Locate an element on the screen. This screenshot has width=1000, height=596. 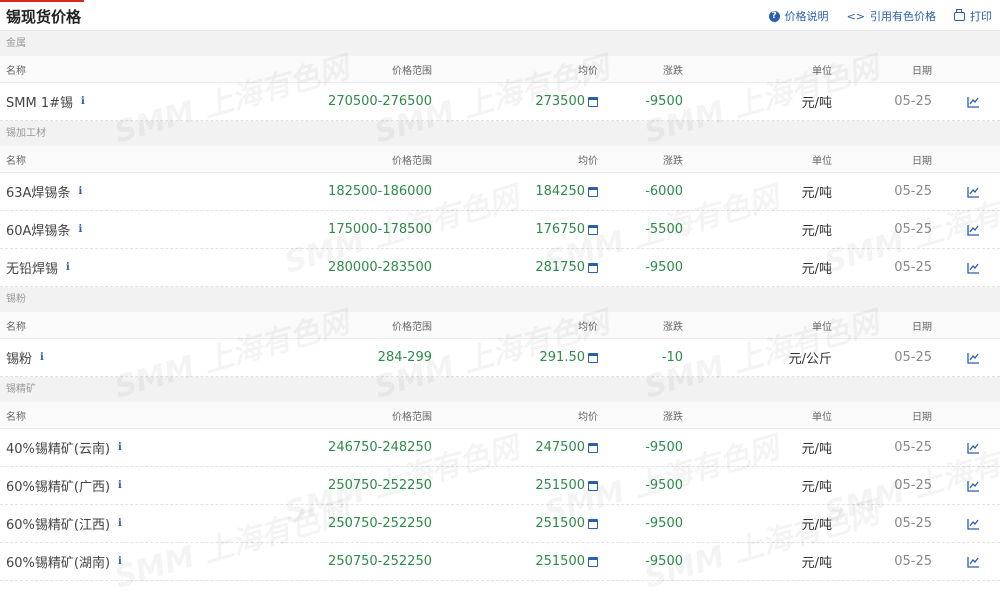
product-name: 无铅焊锡 is located at coordinates (32, 269).